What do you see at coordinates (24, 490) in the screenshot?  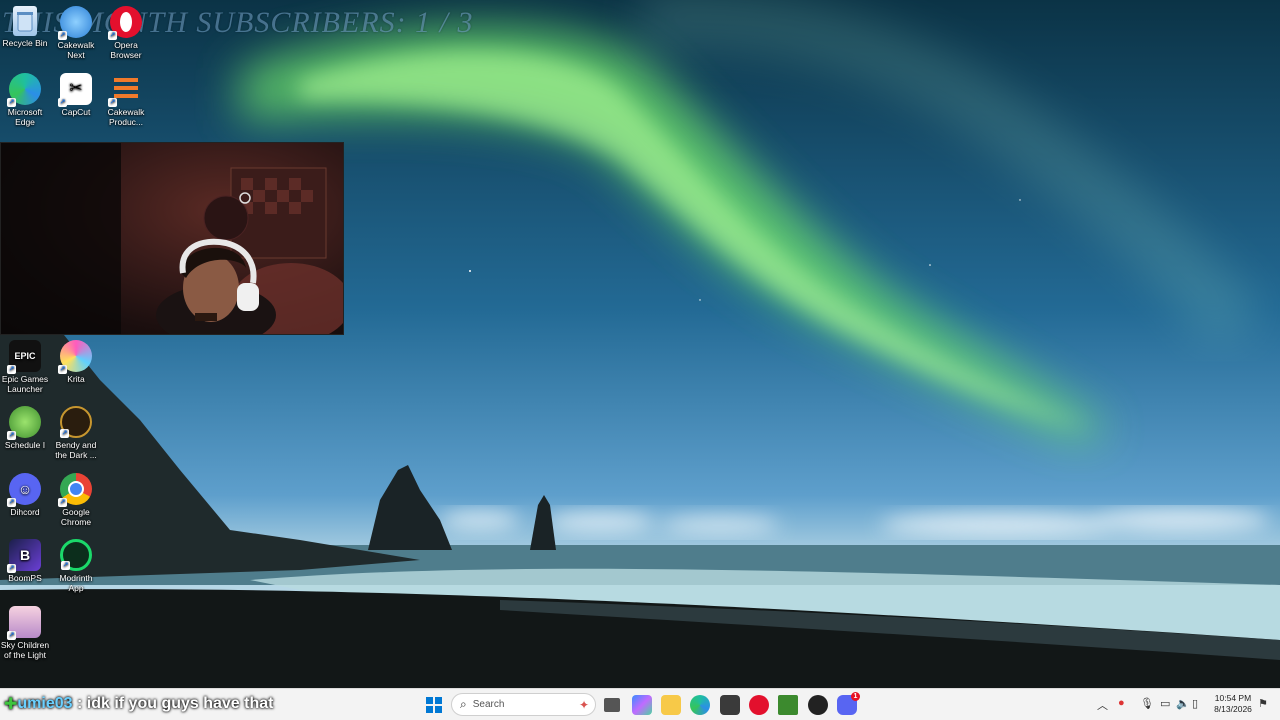 I see `discord-icon: ☺ ↗` at bounding box center [24, 490].